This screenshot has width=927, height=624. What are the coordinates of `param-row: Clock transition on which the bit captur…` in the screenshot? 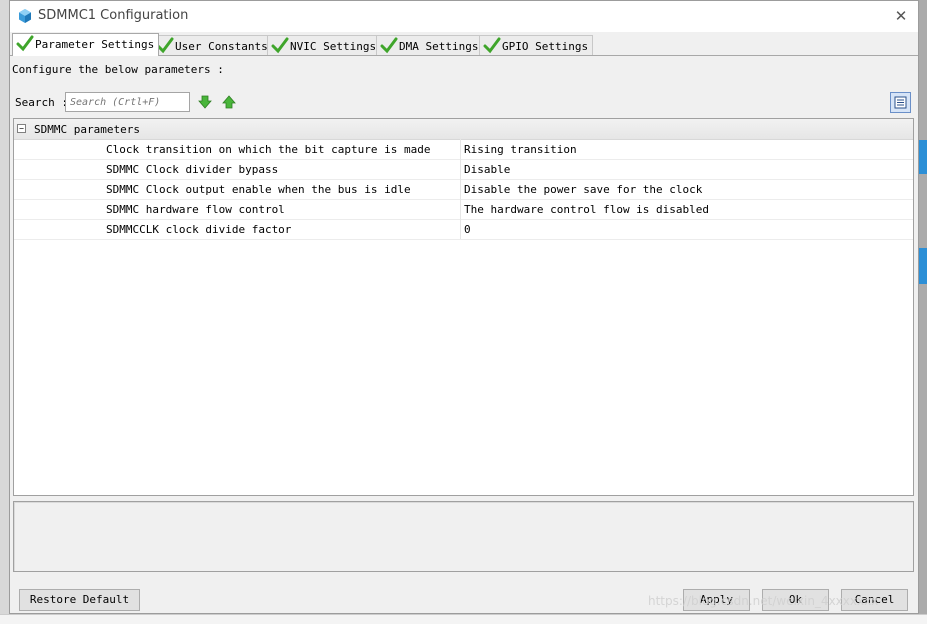 It's located at (463, 149).